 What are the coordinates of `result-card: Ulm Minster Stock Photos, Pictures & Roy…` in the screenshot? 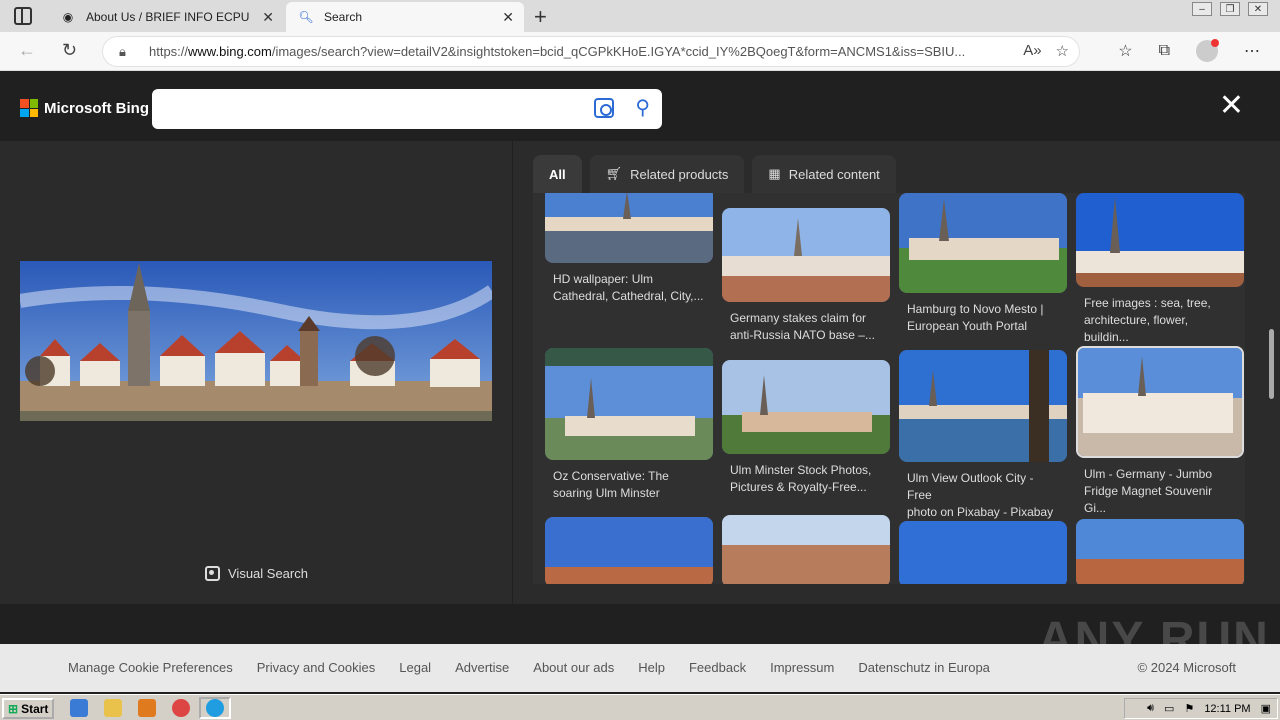 It's located at (806, 428).